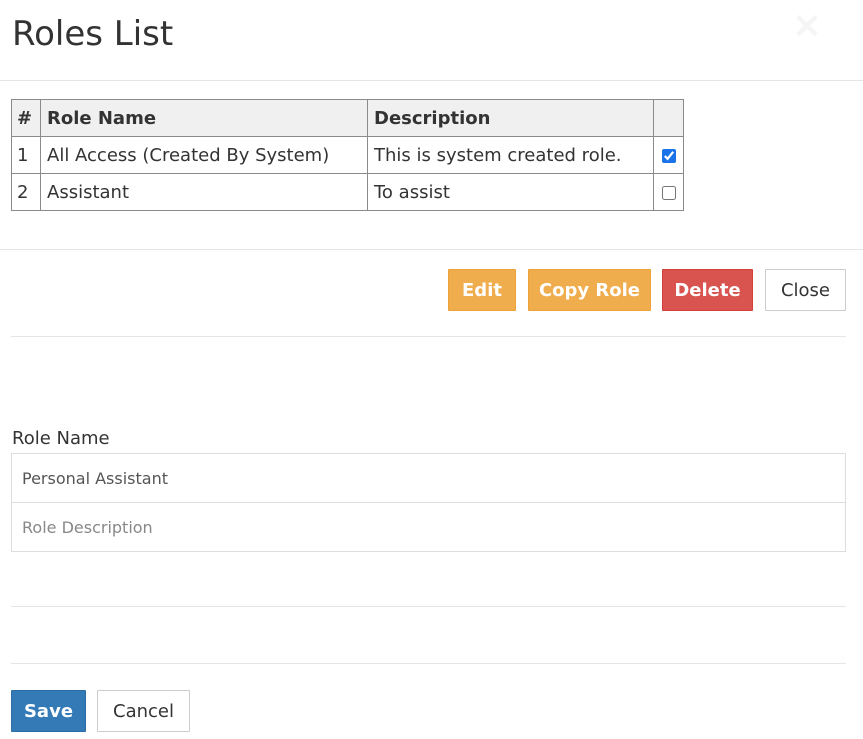 The height and width of the screenshot is (739, 863). I want to click on delete-button: Delete, so click(707, 290).